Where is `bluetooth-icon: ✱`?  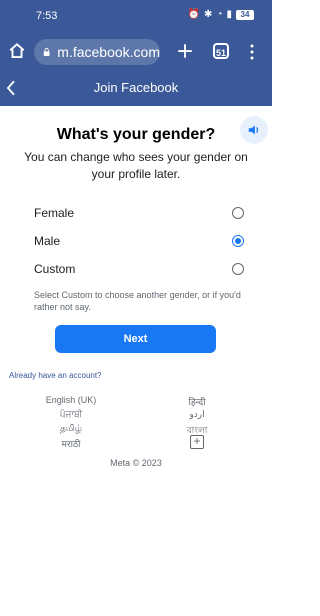
bluetooth-icon: ✱ is located at coordinates (208, 14).